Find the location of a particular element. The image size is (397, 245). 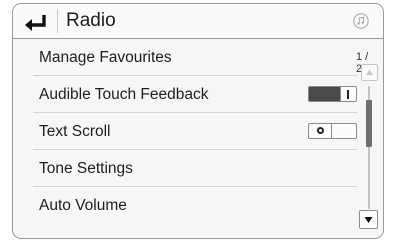

text-scroll-toggle is located at coordinates (332, 131).